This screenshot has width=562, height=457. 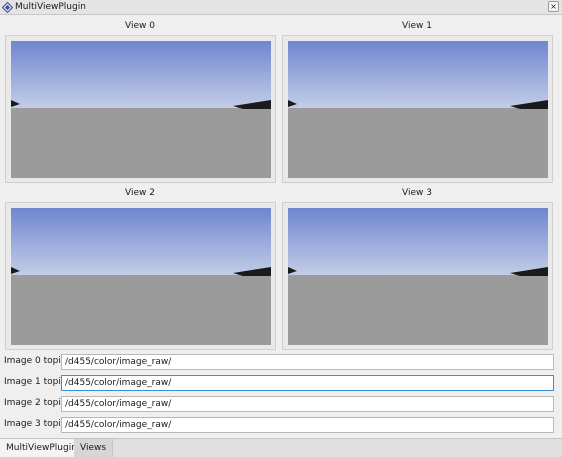 I want to click on image-3-topic-label: Image 3 topic:, so click(x=36, y=424).